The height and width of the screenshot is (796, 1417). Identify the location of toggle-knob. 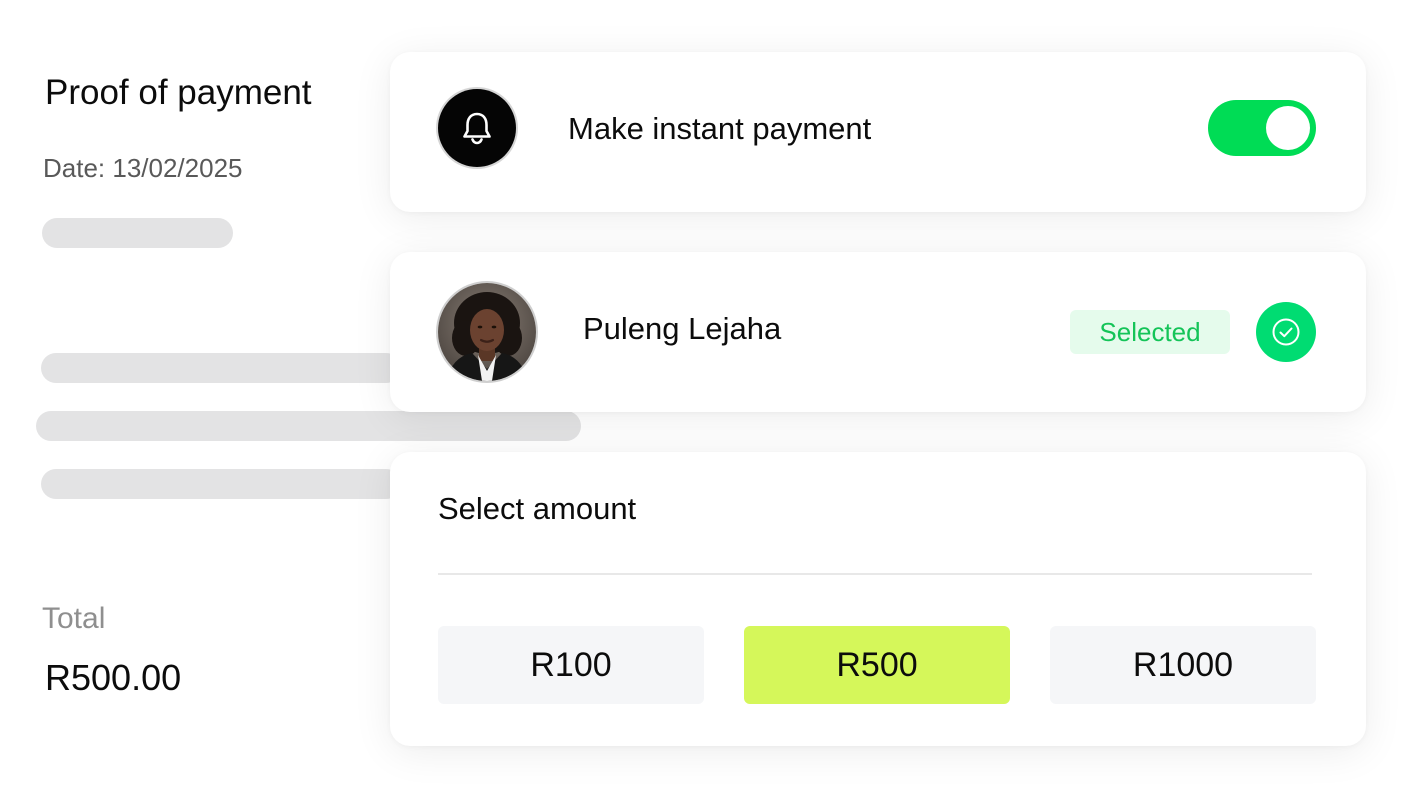
(1288, 128).